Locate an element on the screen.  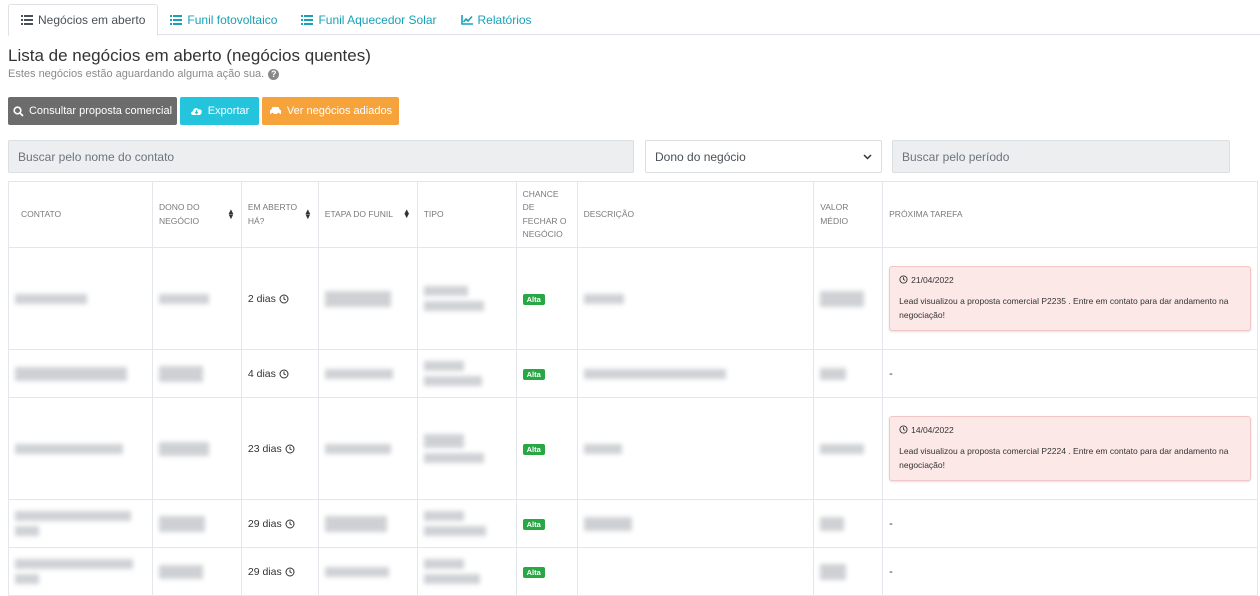
help-icon: ? is located at coordinates (274, 74).